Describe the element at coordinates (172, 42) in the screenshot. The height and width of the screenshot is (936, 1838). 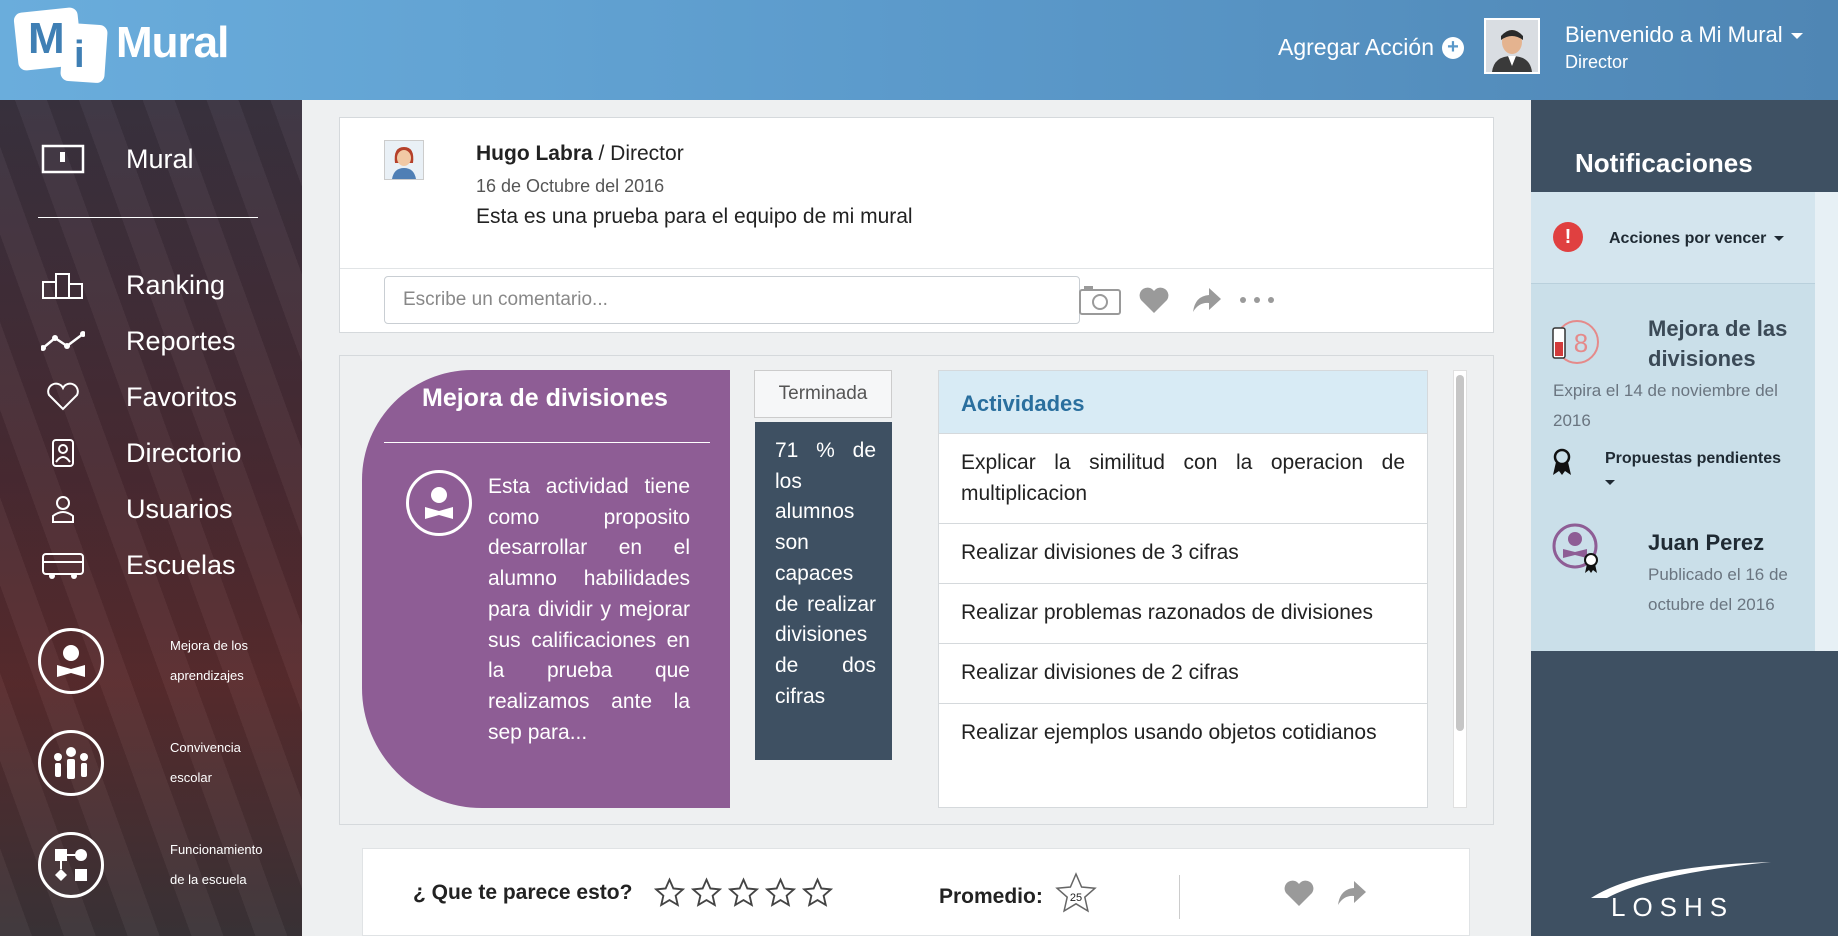
I see `logo-word: Mural` at that location.